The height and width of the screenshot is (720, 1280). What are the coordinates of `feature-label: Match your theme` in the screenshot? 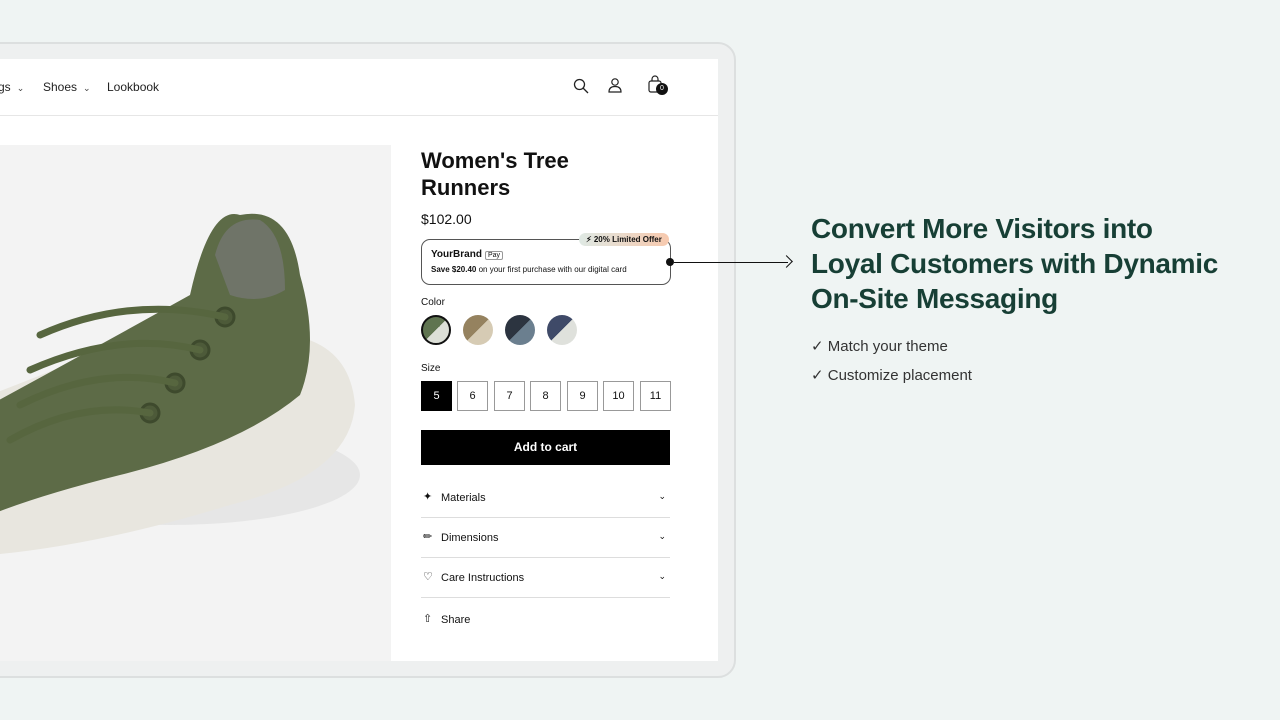 It's located at (887, 346).